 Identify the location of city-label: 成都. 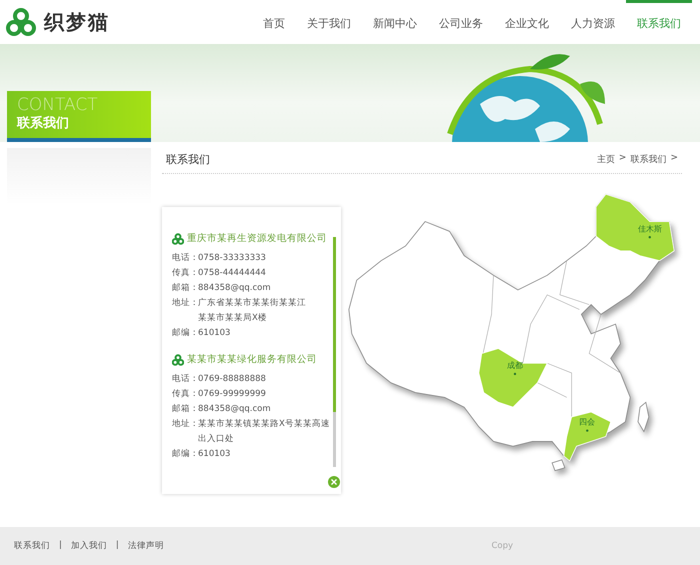
(514, 365).